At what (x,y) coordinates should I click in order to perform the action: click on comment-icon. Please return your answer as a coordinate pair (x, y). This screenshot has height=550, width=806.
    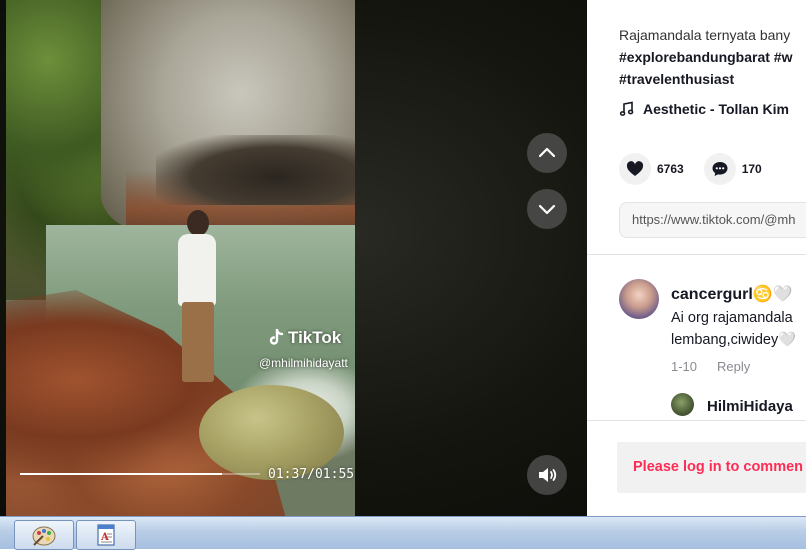
    Looking at the image, I should click on (720, 169).